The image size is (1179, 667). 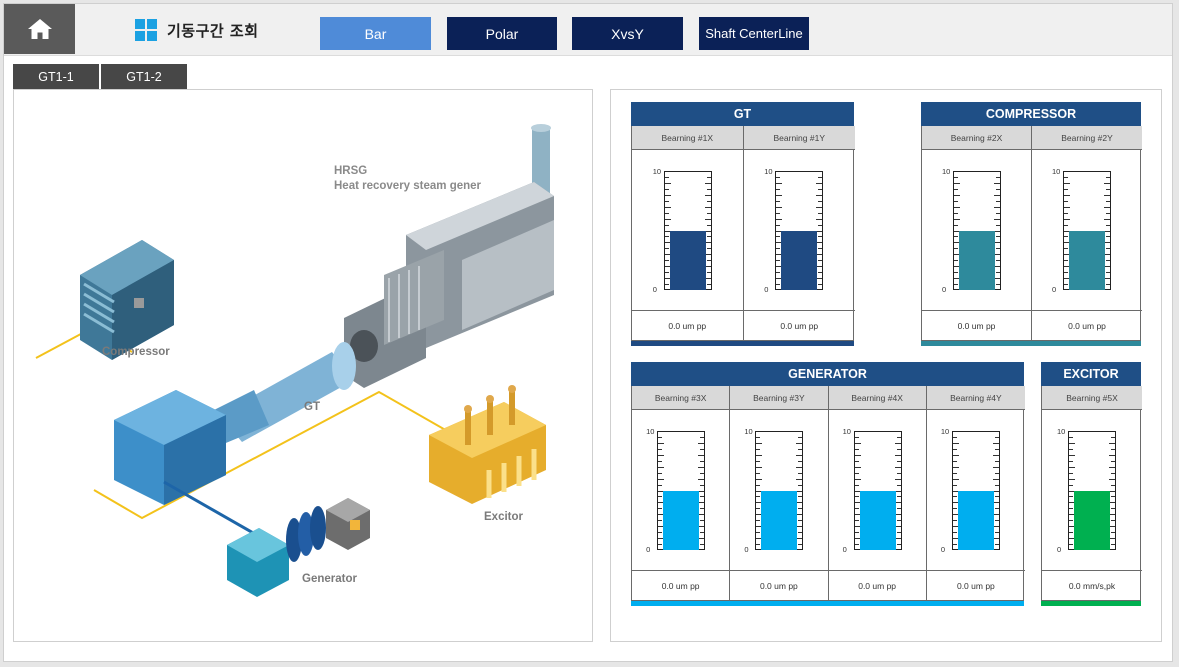 I want to click on bearing-cell: Bearning #5X 10 0 0.0 mm/s,pk, so click(x=1092, y=493).